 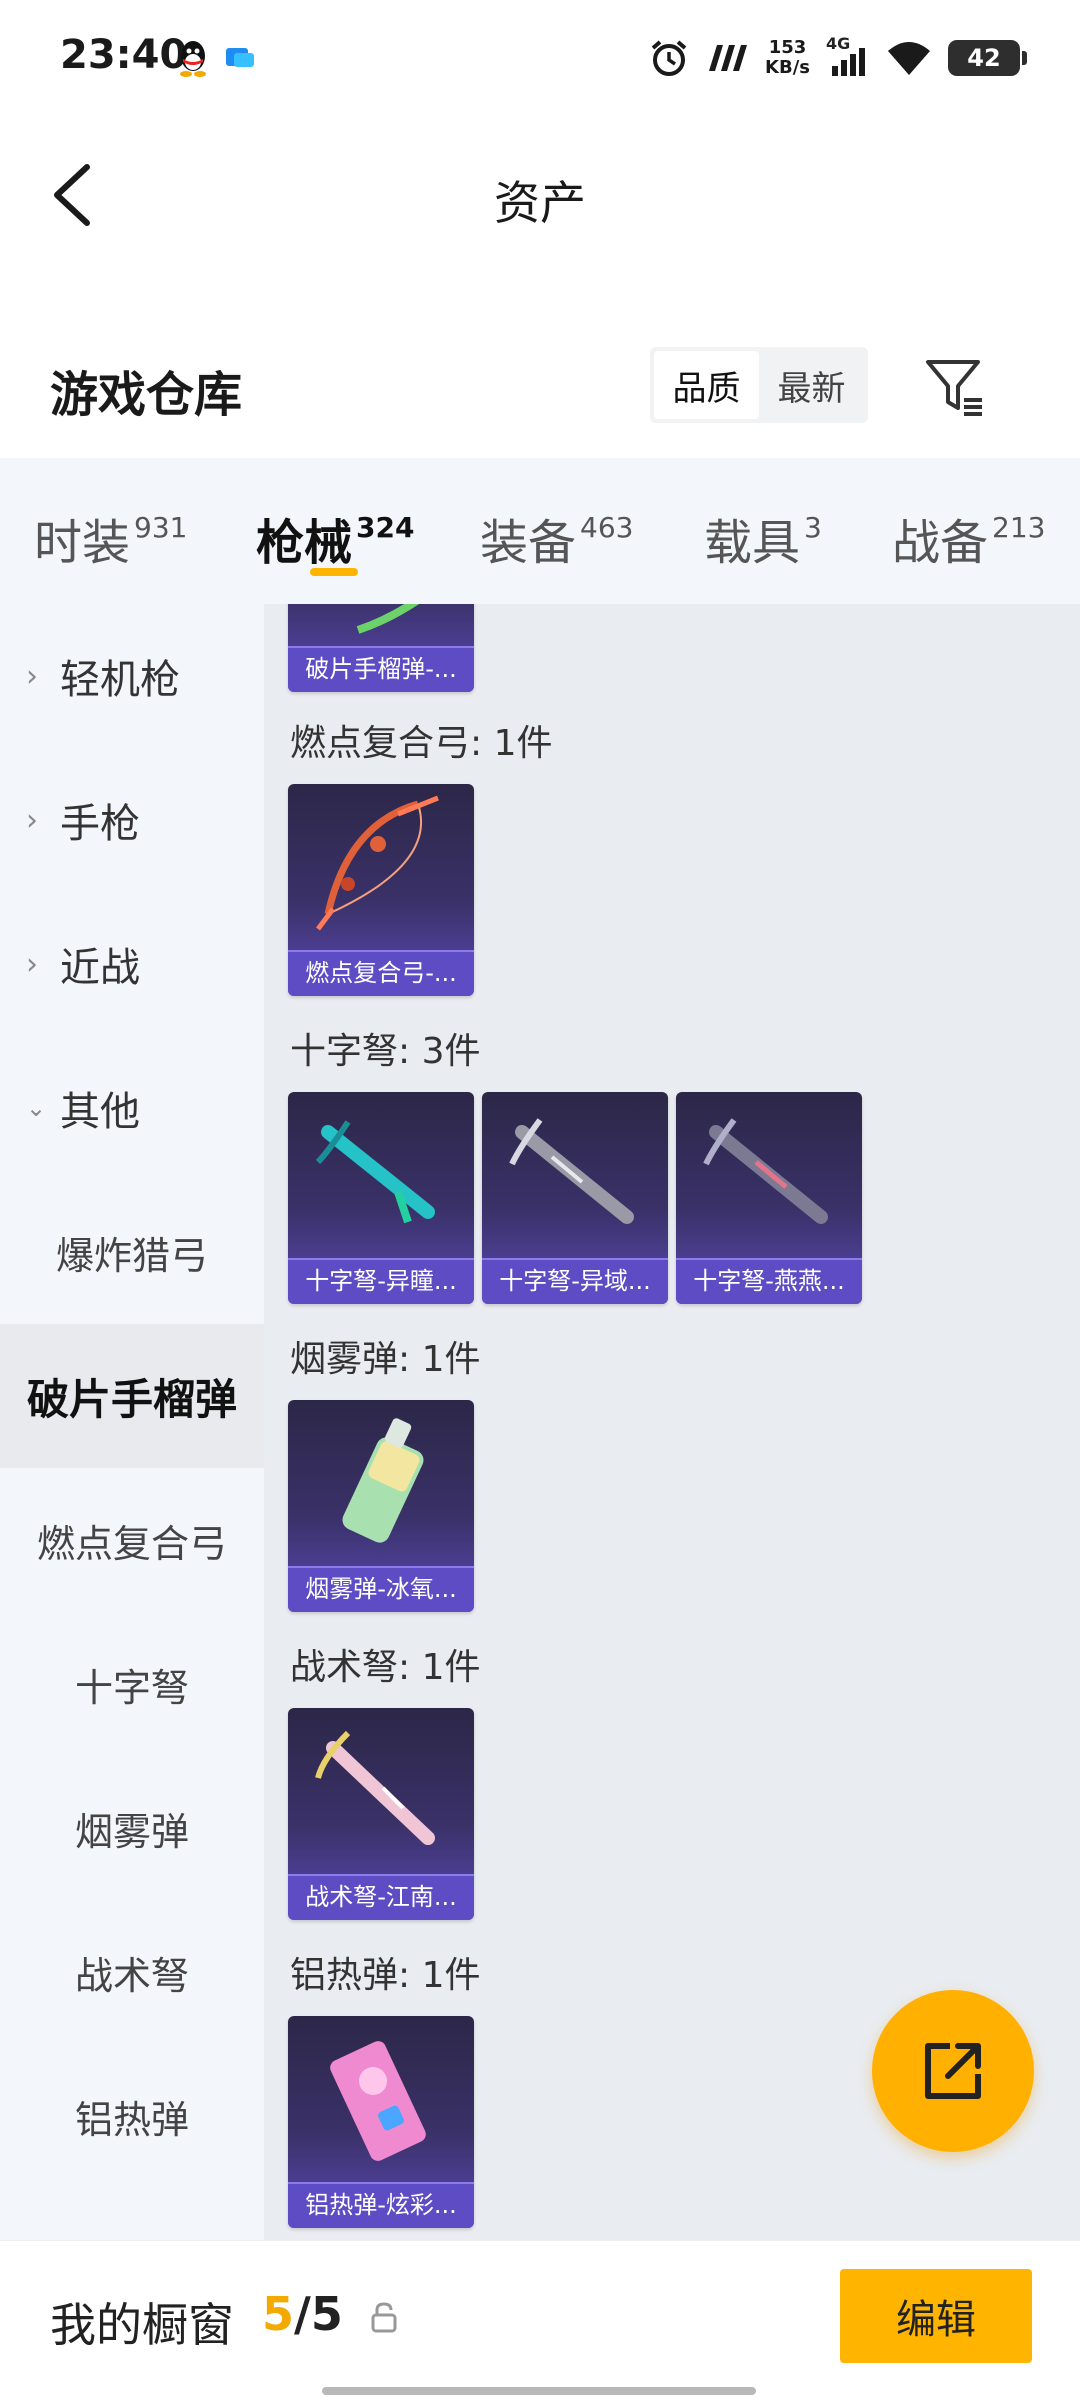 What do you see at coordinates (375, 1787) in the screenshot?
I see `tactical-crossbow-art` at bounding box center [375, 1787].